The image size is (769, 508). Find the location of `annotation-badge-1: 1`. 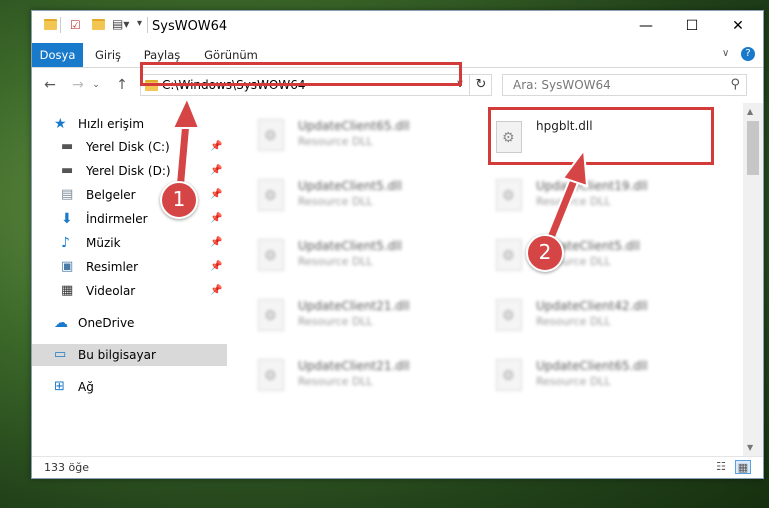

annotation-badge-1: 1 is located at coordinates (179, 200).